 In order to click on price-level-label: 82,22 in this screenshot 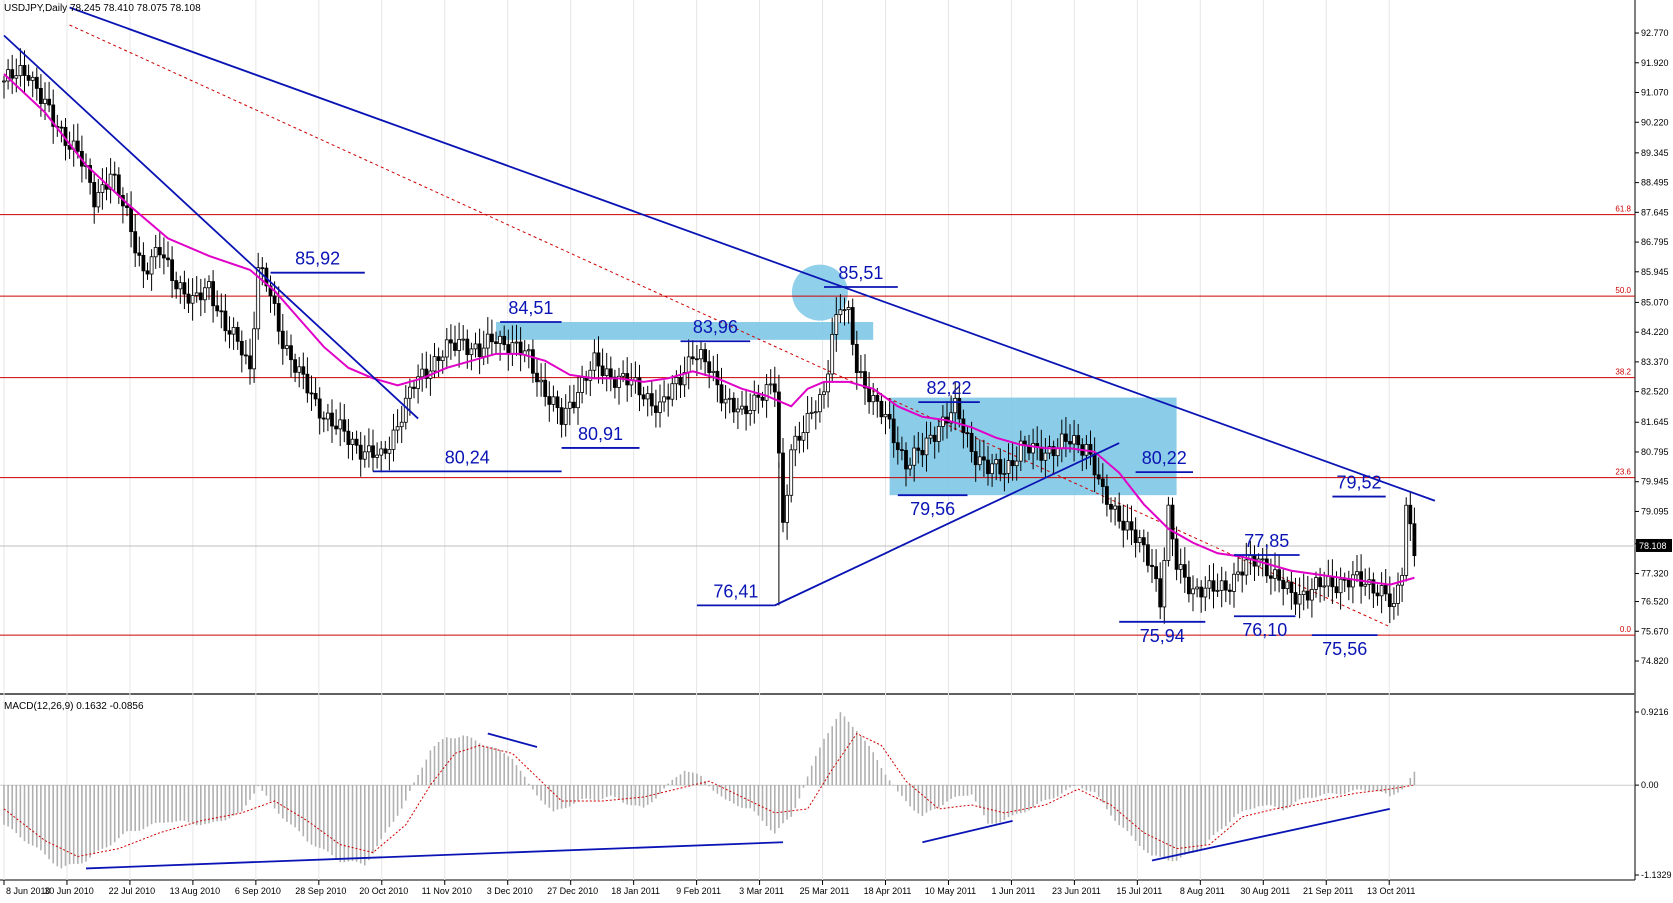, I will do `click(949, 388)`.